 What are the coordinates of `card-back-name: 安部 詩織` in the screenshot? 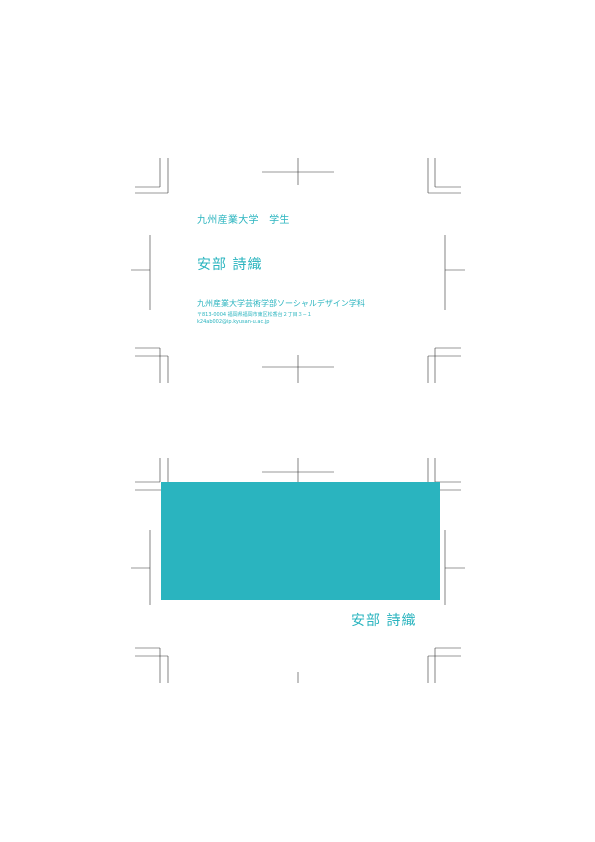 It's located at (384, 621).